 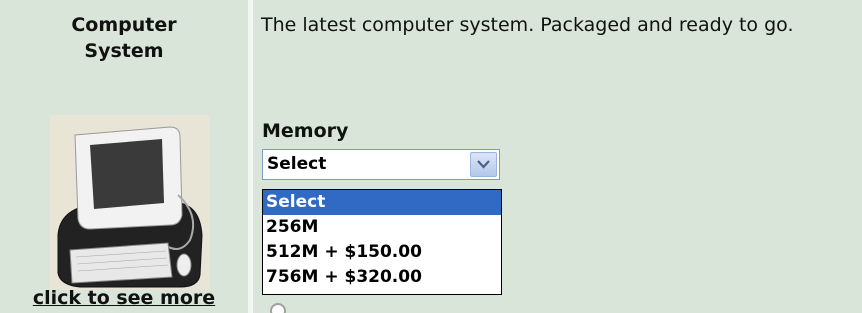 What do you see at coordinates (382, 277) in the screenshot?
I see `memory-option: 756M + $320.00` at bounding box center [382, 277].